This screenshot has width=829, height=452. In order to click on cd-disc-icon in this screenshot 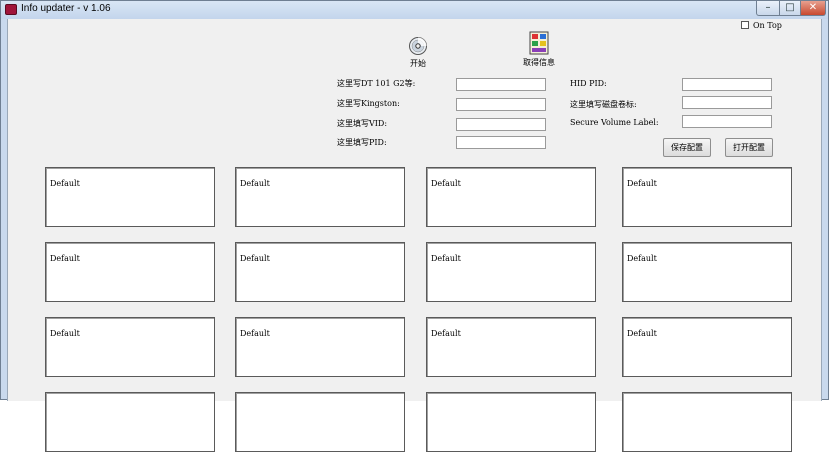, I will do `click(418, 46)`.